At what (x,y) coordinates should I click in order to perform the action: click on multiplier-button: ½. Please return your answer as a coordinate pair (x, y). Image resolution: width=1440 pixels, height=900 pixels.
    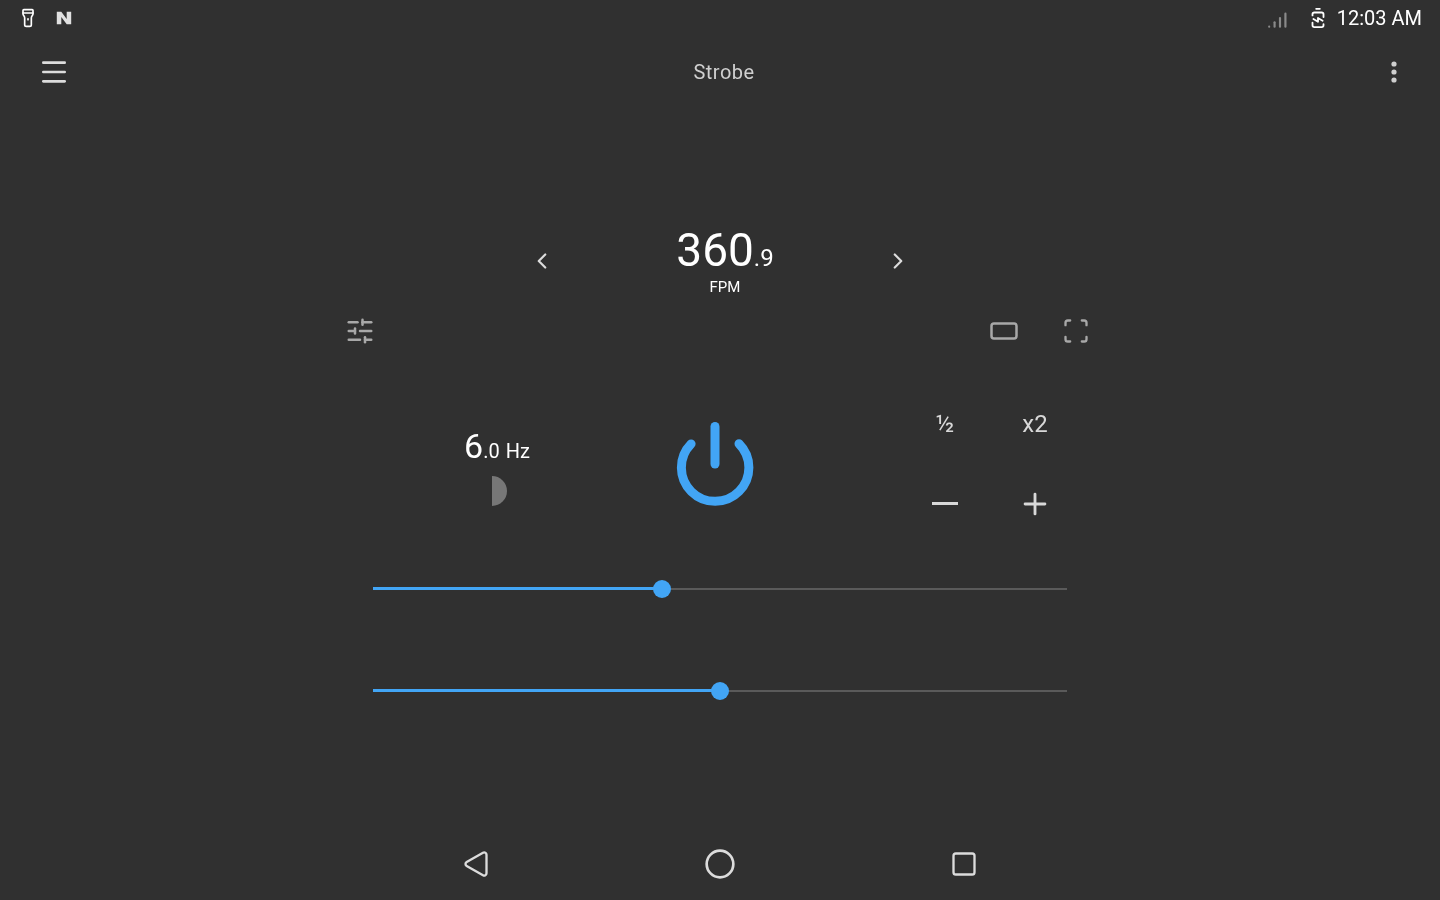
    Looking at the image, I should click on (945, 423).